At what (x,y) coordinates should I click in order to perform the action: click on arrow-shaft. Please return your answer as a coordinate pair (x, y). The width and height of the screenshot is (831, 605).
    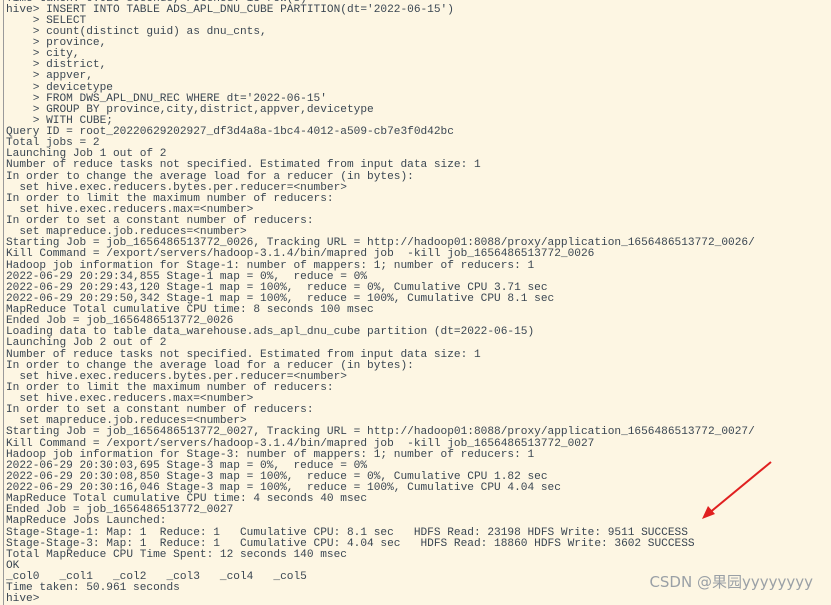
    Looking at the image, I should click on (739, 488).